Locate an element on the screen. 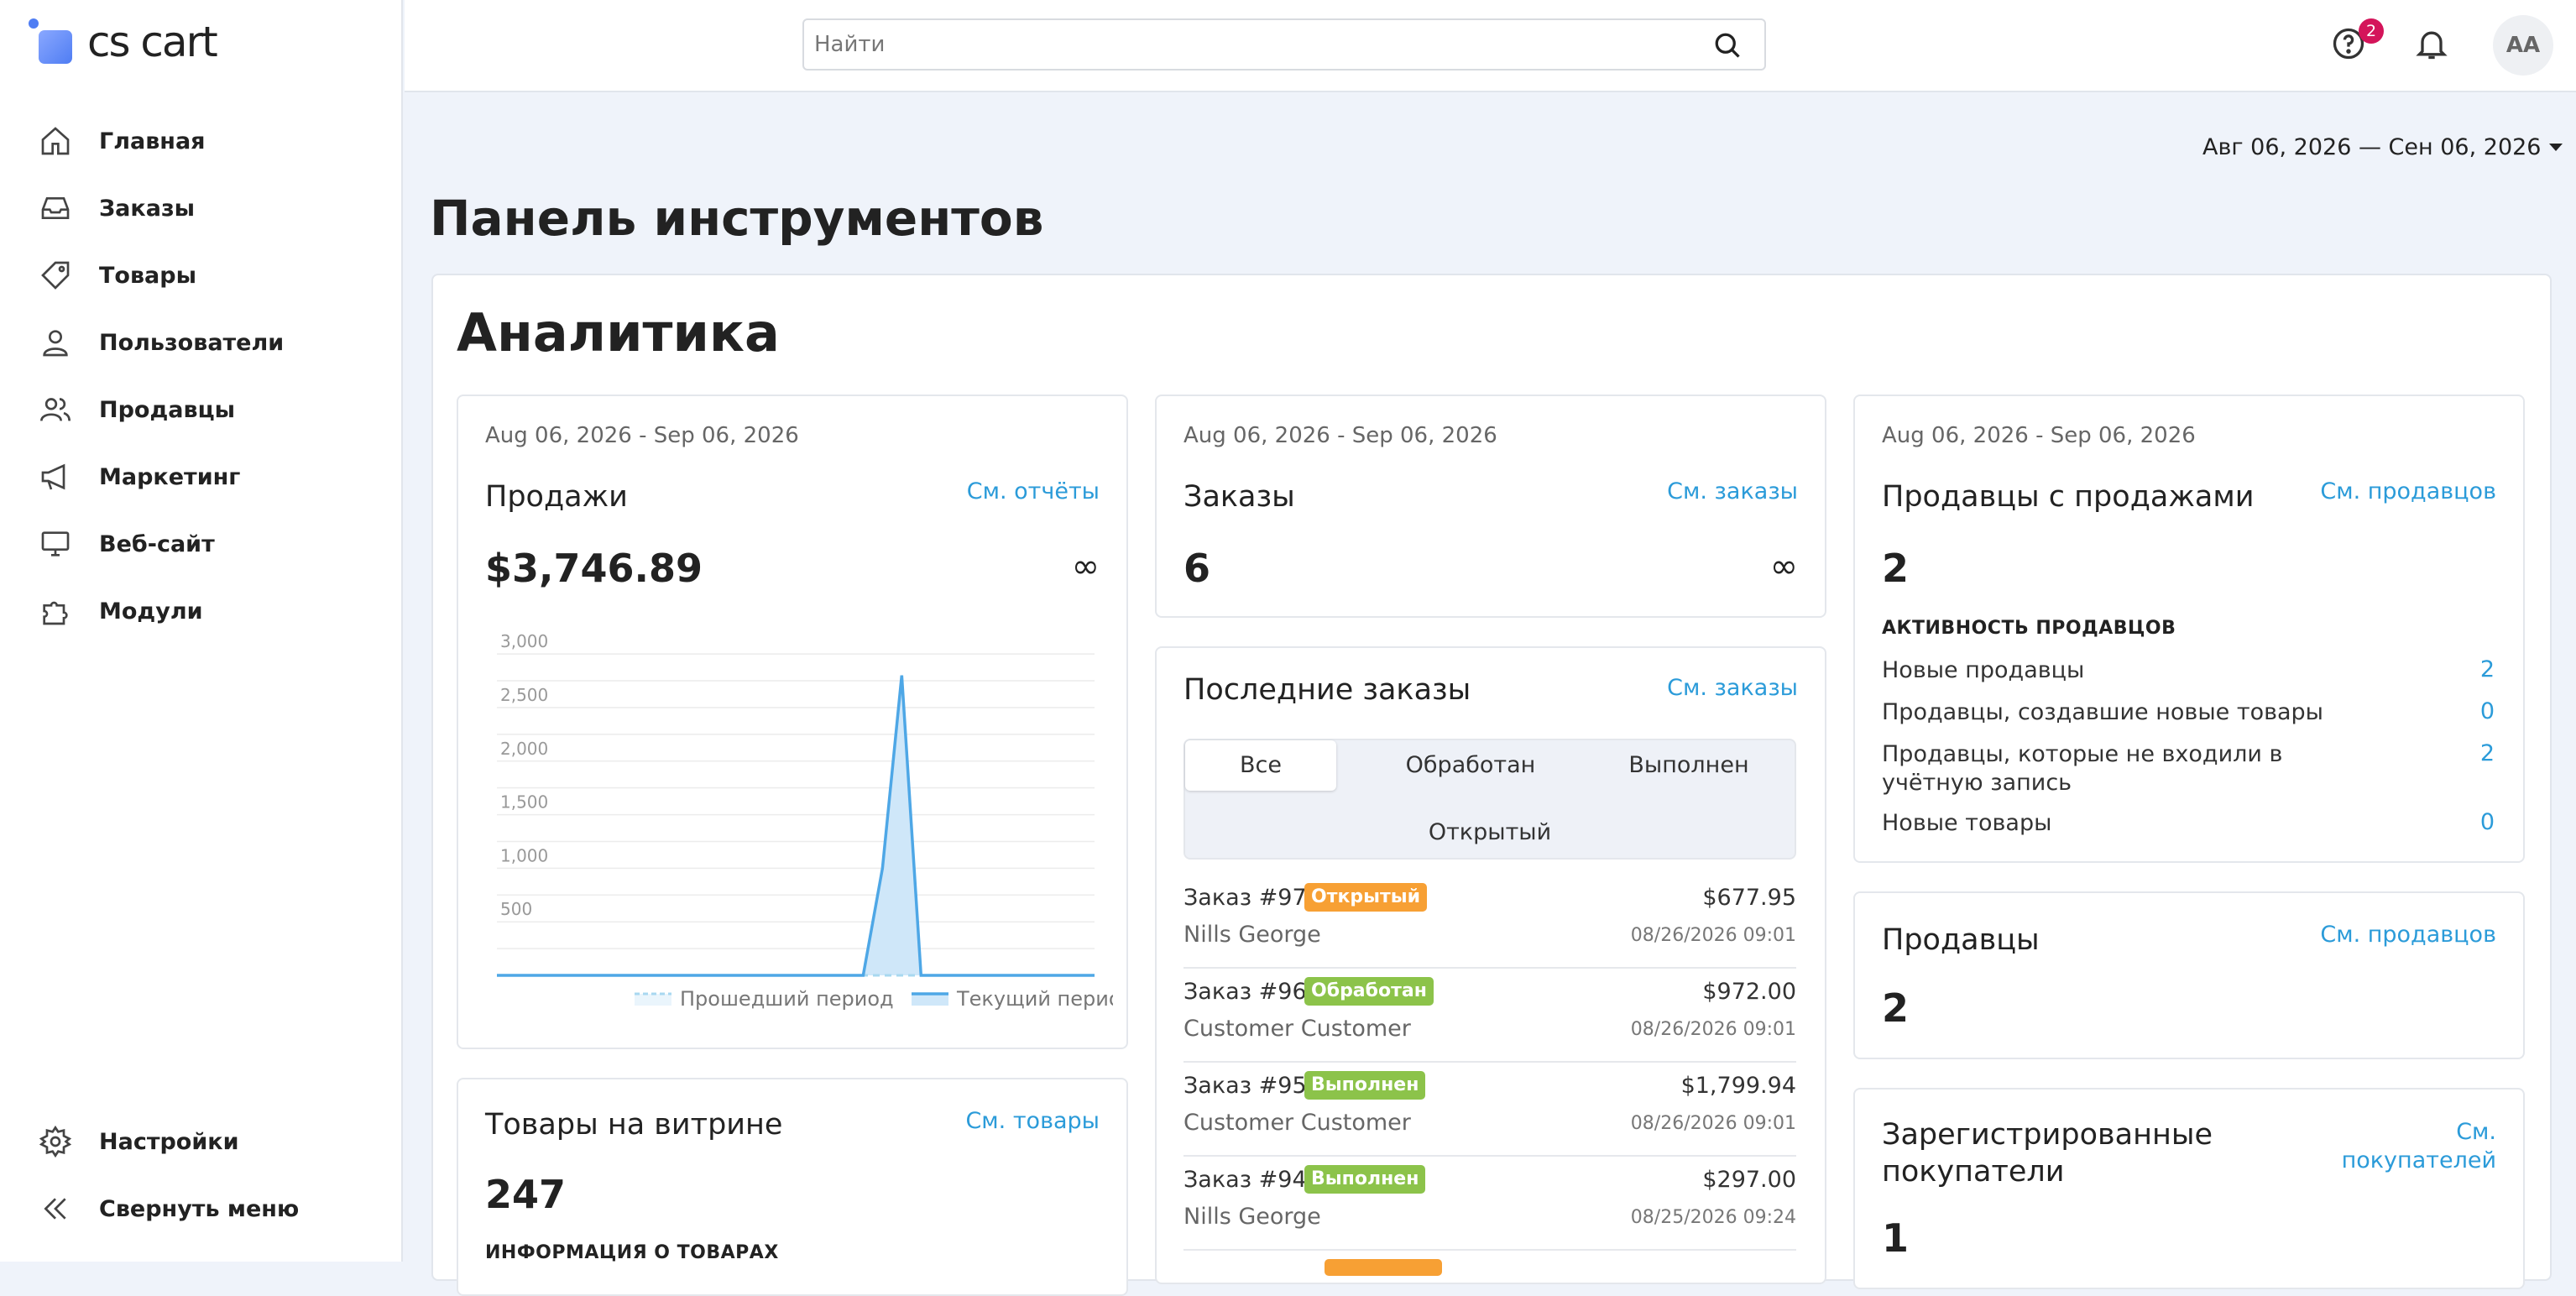  bell-icon is located at coordinates (2431, 43).